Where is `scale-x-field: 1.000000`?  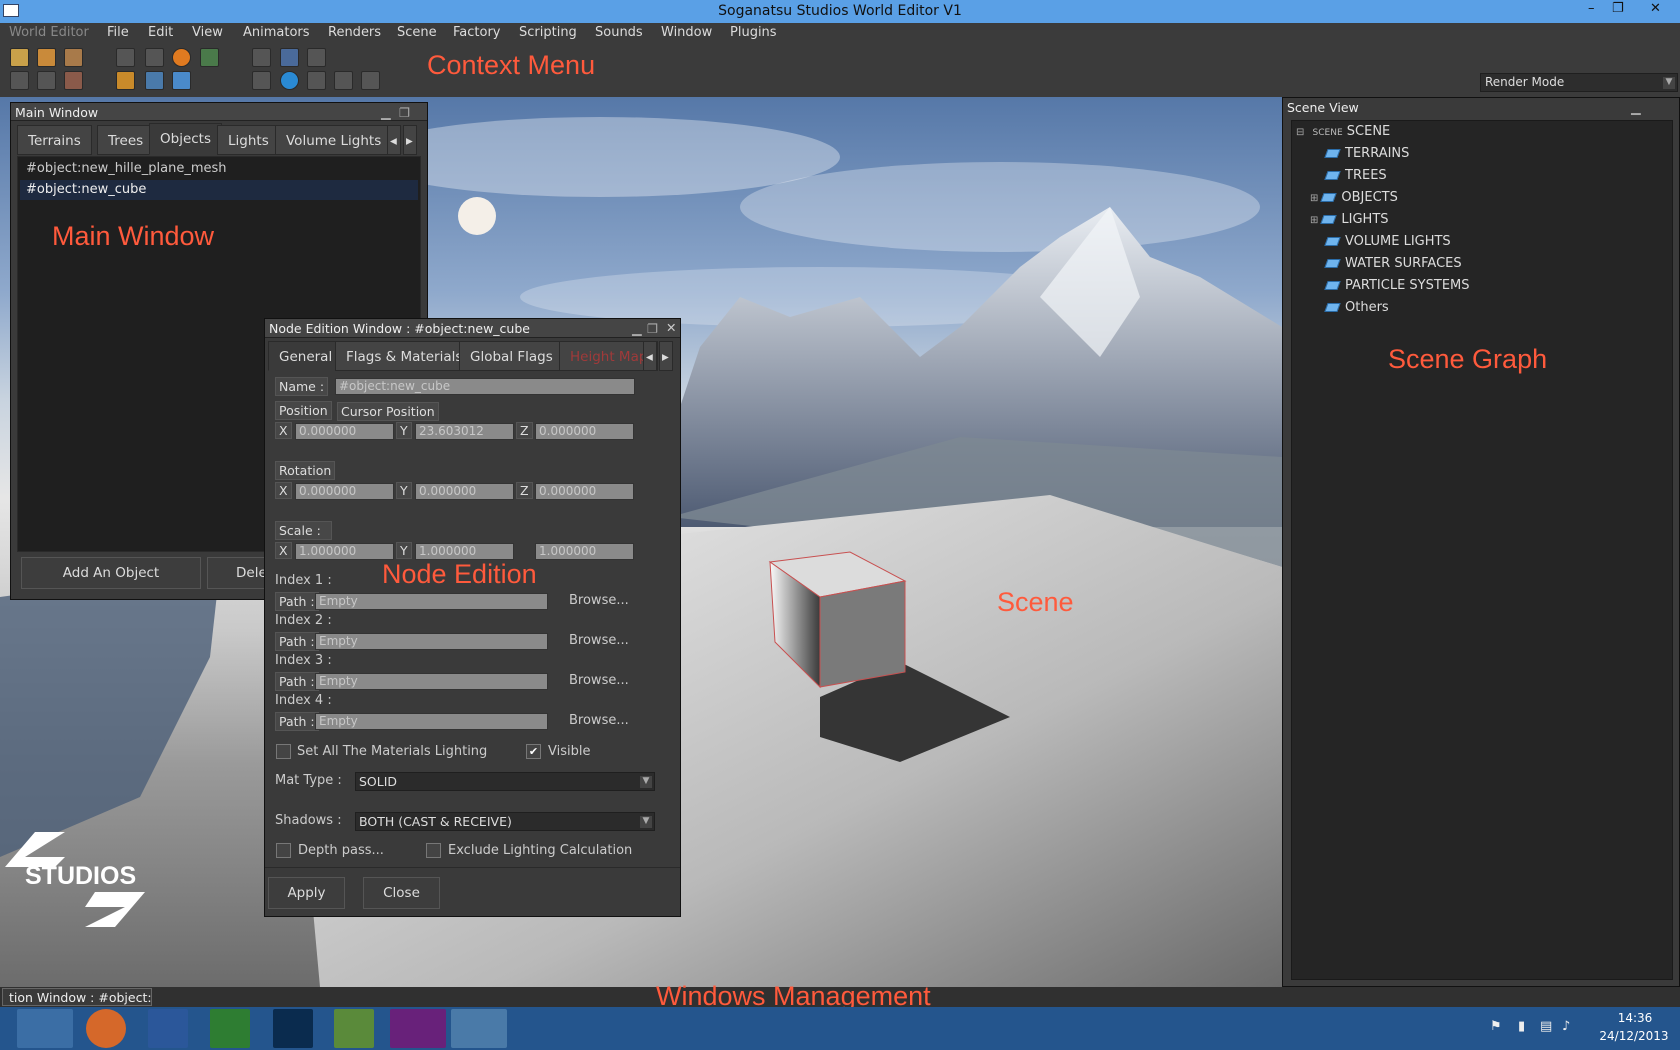 scale-x-field: 1.000000 is located at coordinates (344, 551).